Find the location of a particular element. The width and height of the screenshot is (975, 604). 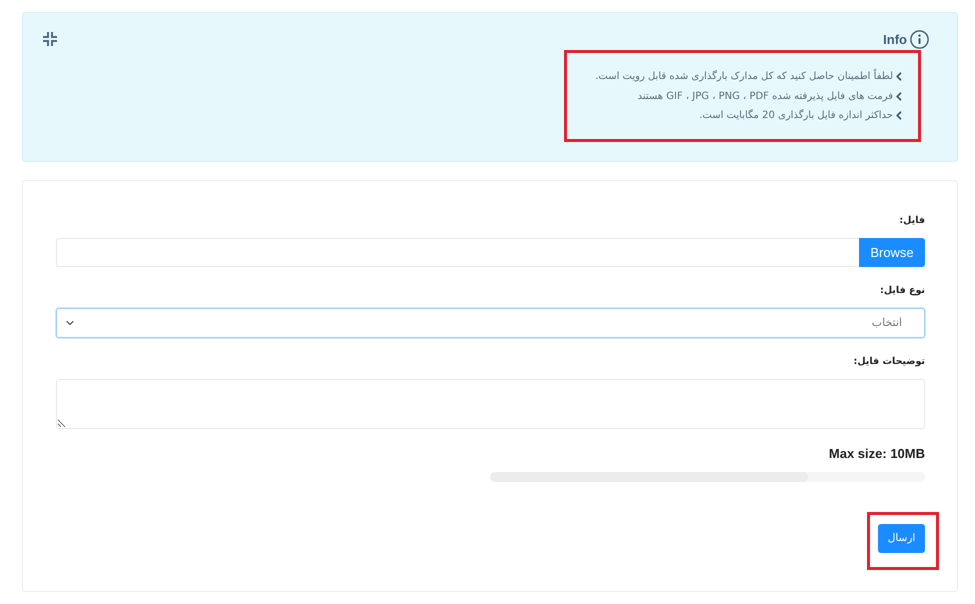

info-title: Info is located at coordinates (895, 39).